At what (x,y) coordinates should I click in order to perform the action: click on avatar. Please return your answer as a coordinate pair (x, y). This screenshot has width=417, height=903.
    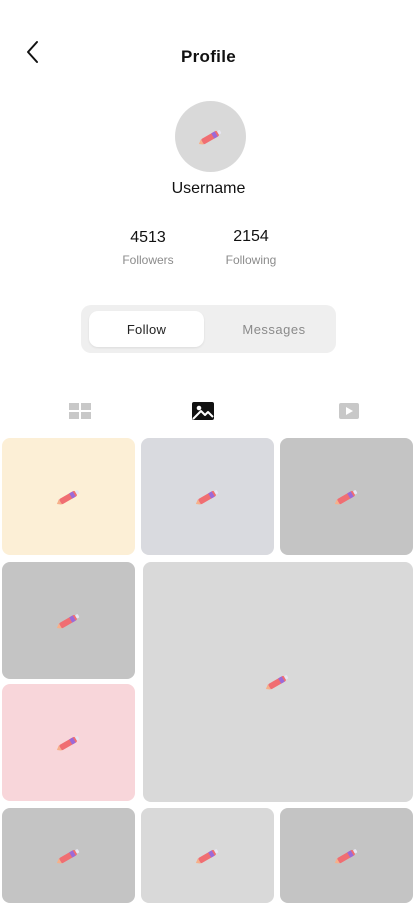
    Looking at the image, I should click on (210, 136).